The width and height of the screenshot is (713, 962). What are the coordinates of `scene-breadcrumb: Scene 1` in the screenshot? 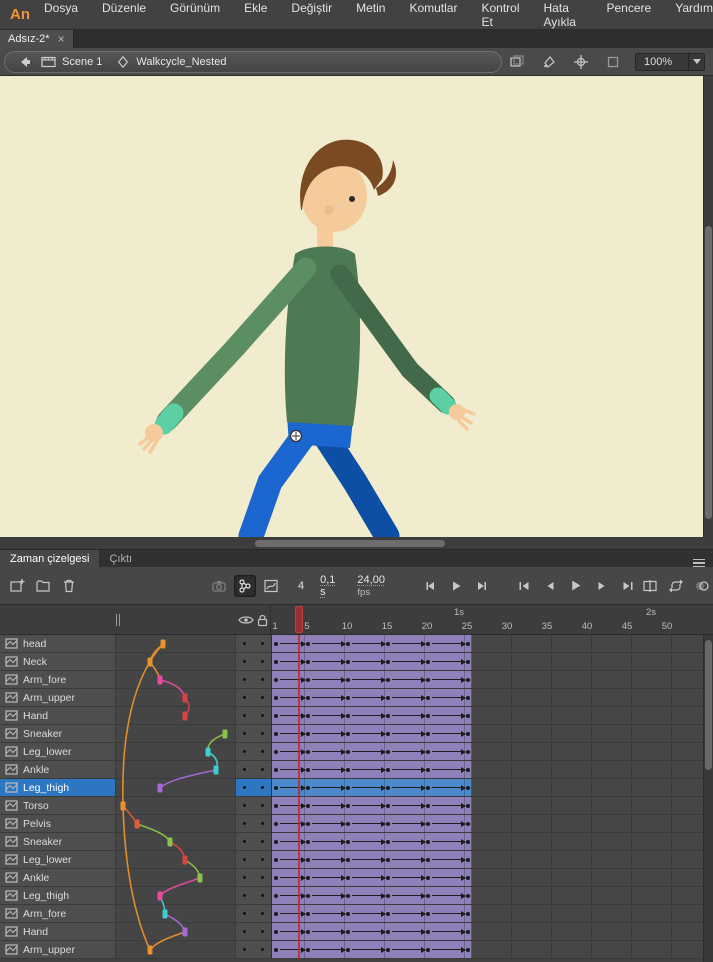 It's located at (82, 62).